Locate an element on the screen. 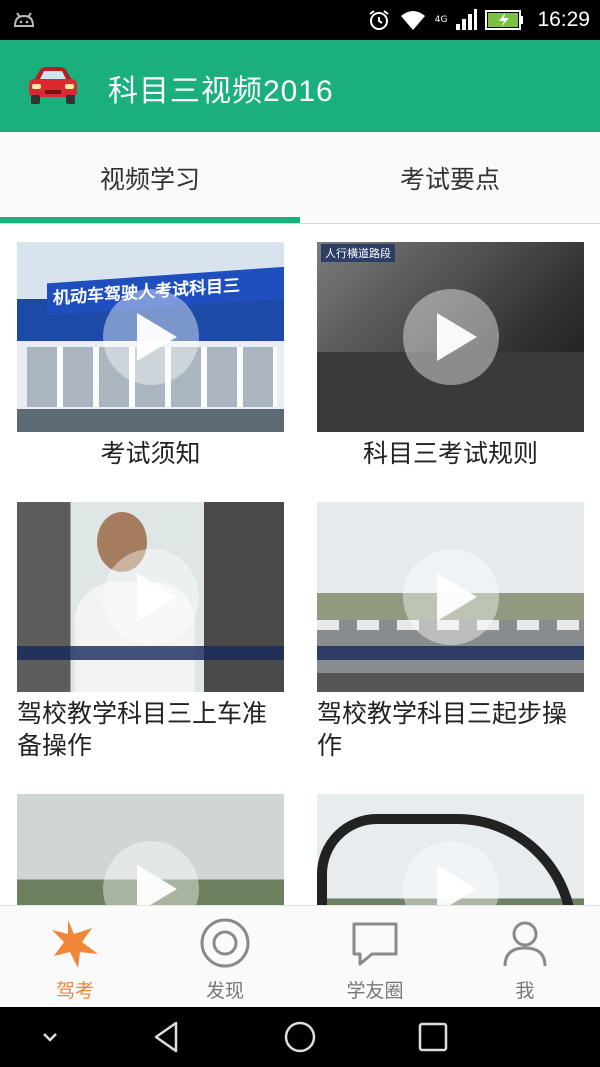 Image resolution: width=600 pixels, height=1067 pixels. target-icon is located at coordinates (225, 943).